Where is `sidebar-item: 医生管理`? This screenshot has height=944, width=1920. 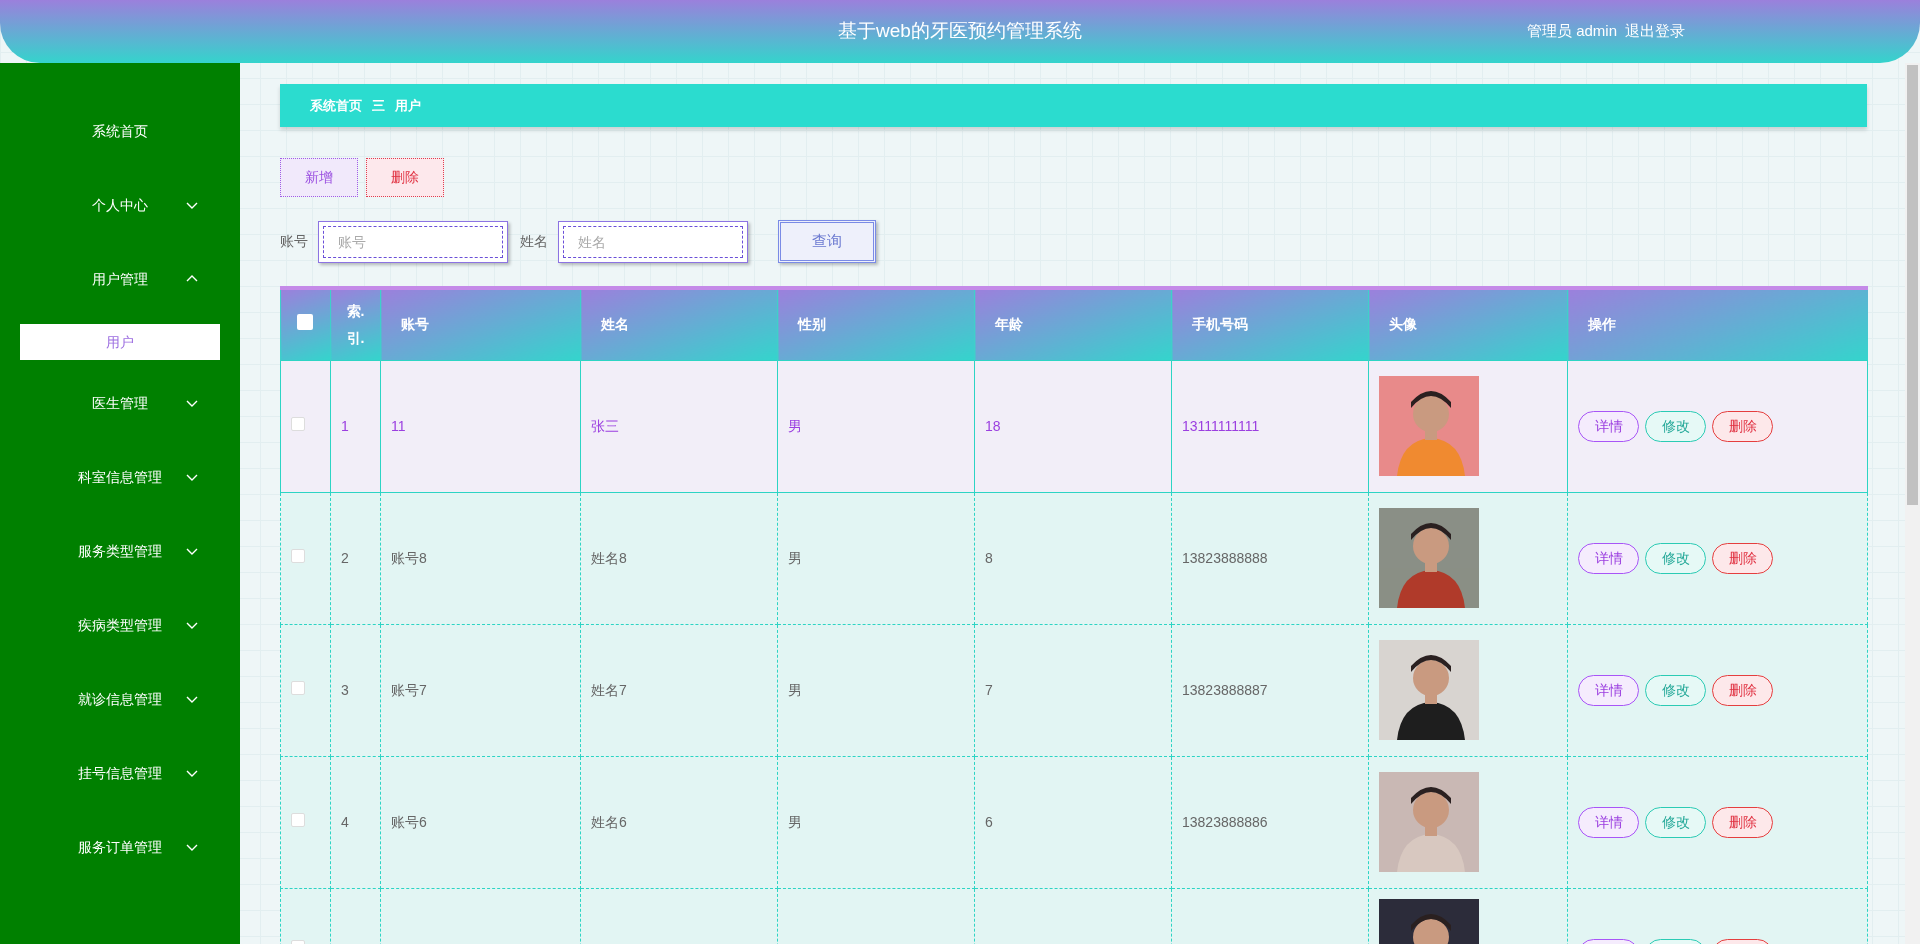
sidebar-item: 医生管理 is located at coordinates (120, 403).